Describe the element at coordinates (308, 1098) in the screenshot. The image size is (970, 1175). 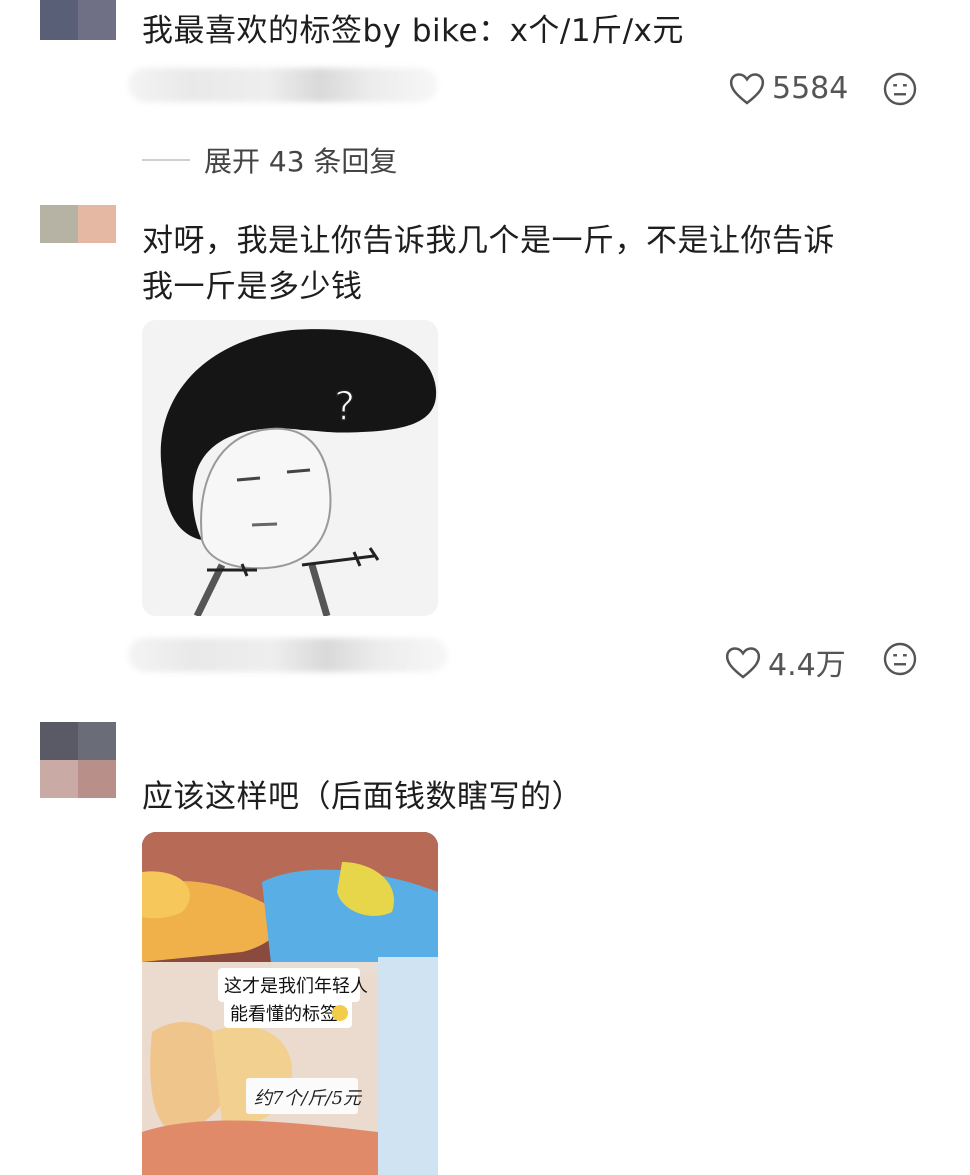
I see `price-label-text: 约7个/斤/5元` at that location.